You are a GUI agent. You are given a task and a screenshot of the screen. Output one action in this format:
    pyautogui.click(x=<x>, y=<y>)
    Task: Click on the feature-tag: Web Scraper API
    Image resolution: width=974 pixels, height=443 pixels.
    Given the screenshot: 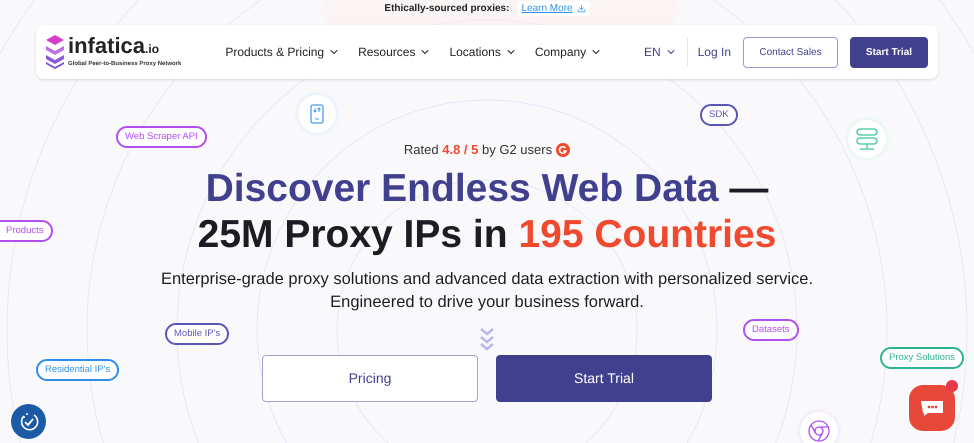 What is the action you would take?
    pyautogui.click(x=161, y=137)
    